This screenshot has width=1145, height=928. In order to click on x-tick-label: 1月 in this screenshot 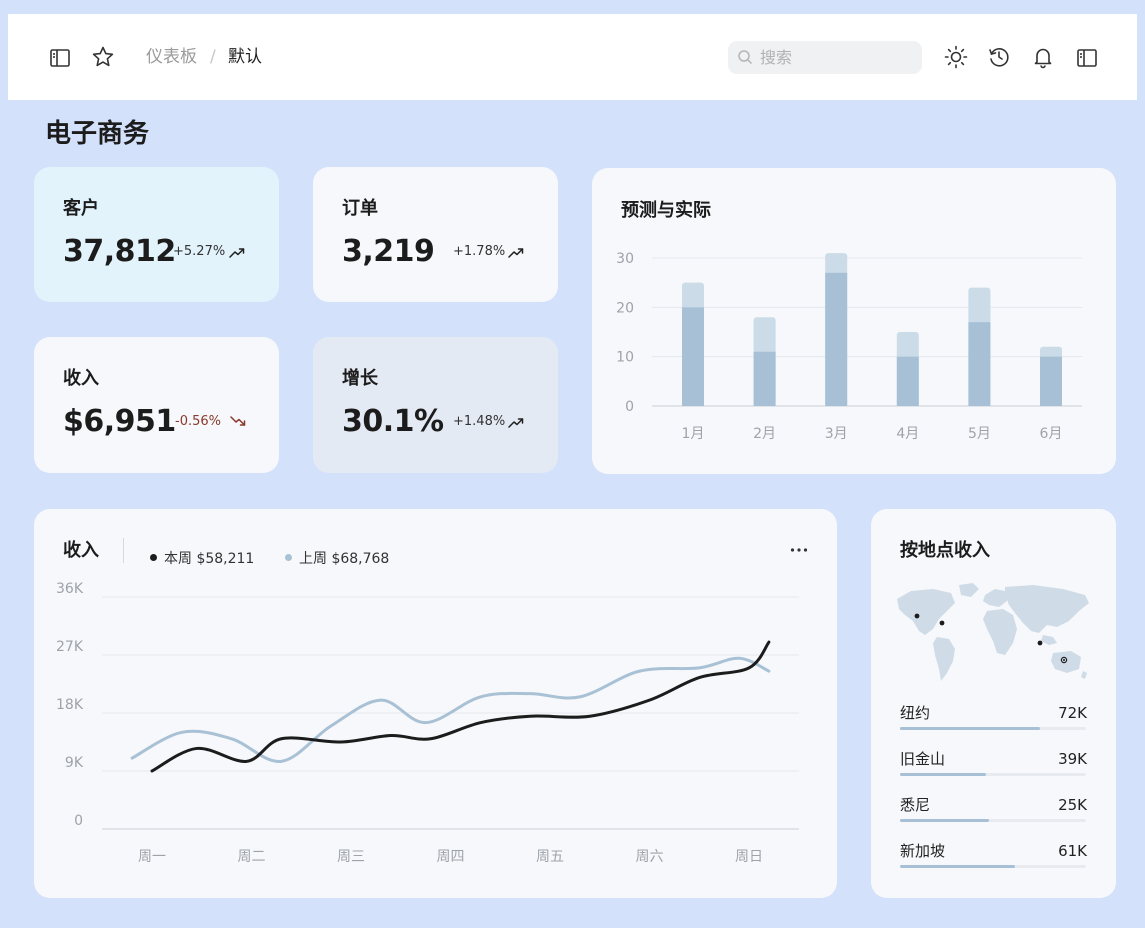, I will do `click(693, 434)`.